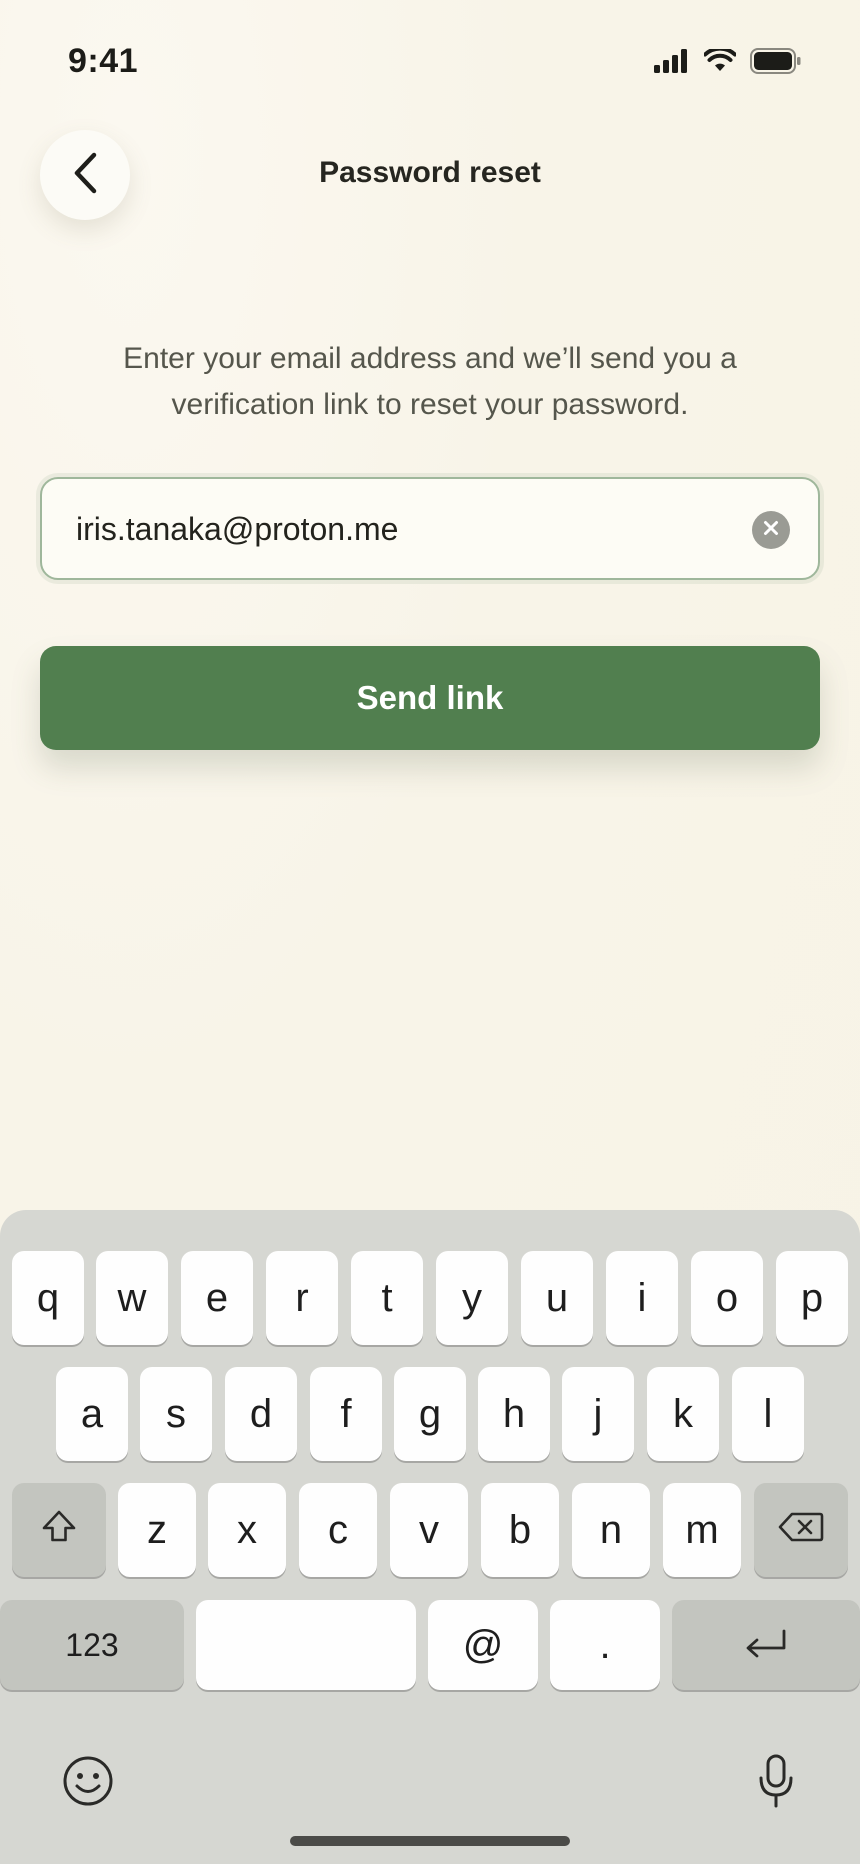  What do you see at coordinates (430, 1414) in the screenshot?
I see `key-g: g` at bounding box center [430, 1414].